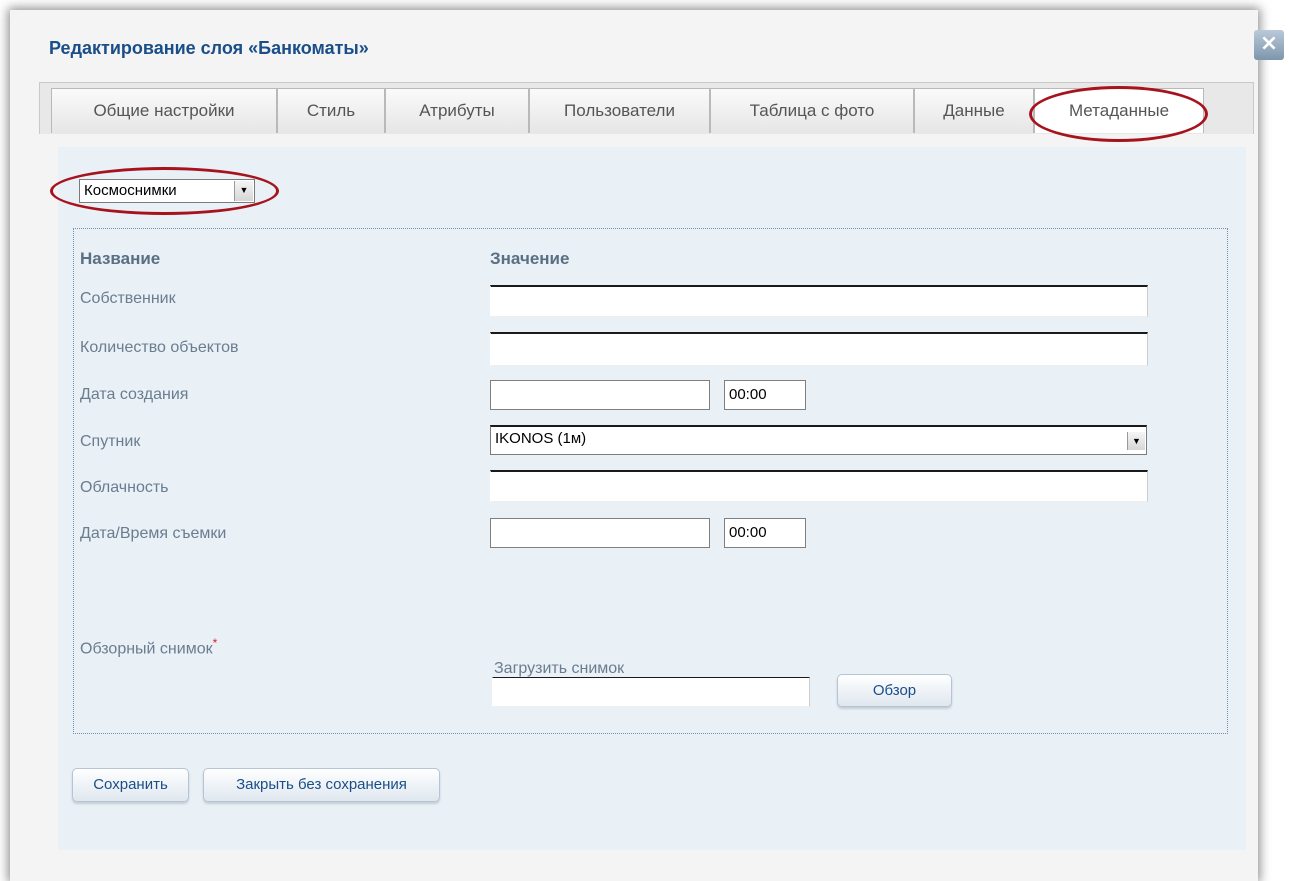  What do you see at coordinates (600, 395) in the screenshot?
I see `created-date-field` at bounding box center [600, 395].